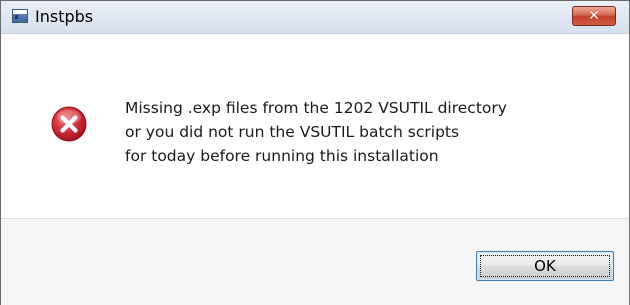 The width and height of the screenshot is (630, 305). What do you see at coordinates (315, 17) in the screenshot?
I see `title-bar: Instpbs ✕` at bounding box center [315, 17].